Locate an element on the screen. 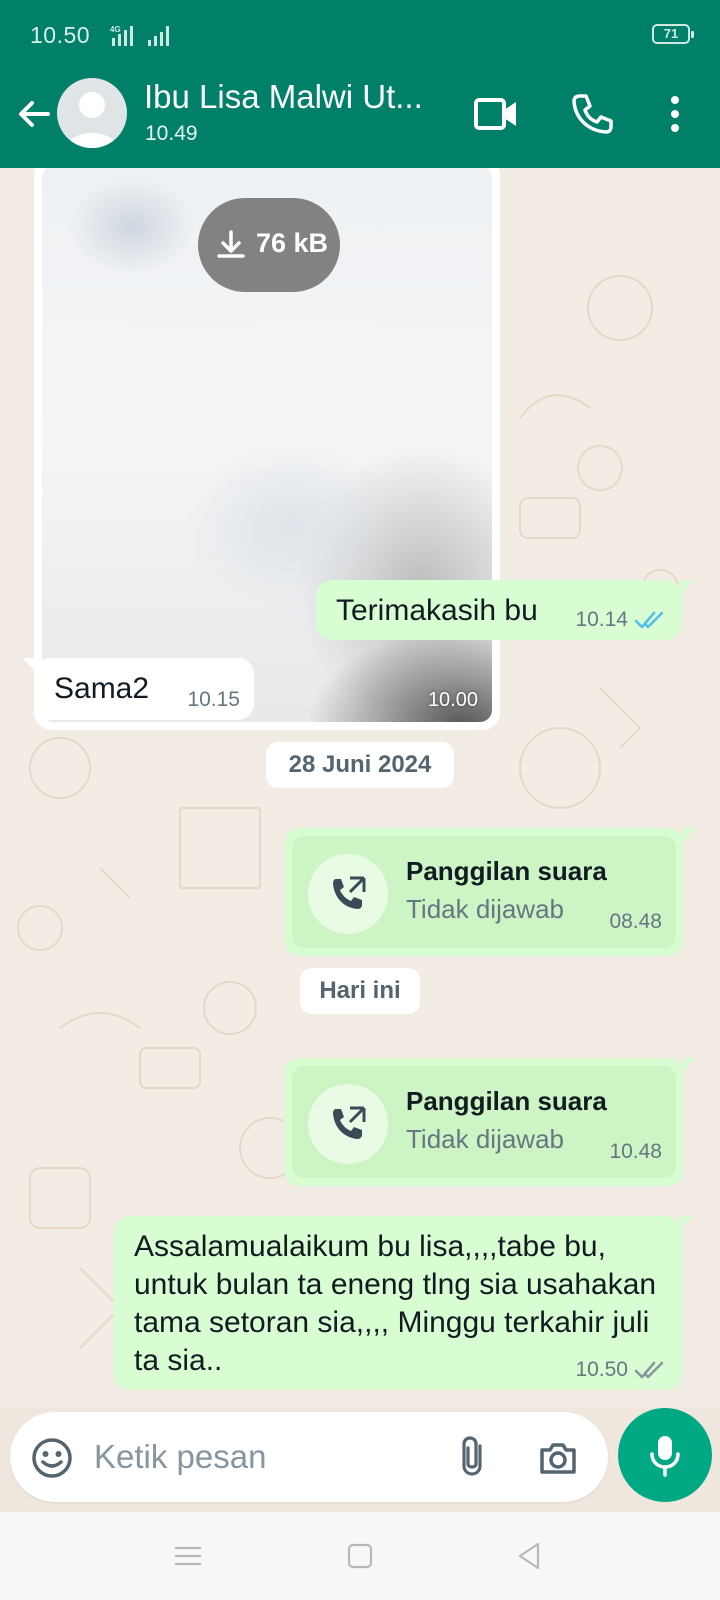 This screenshot has width=720, height=1600. phone-icon is located at coordinates (592, 114).